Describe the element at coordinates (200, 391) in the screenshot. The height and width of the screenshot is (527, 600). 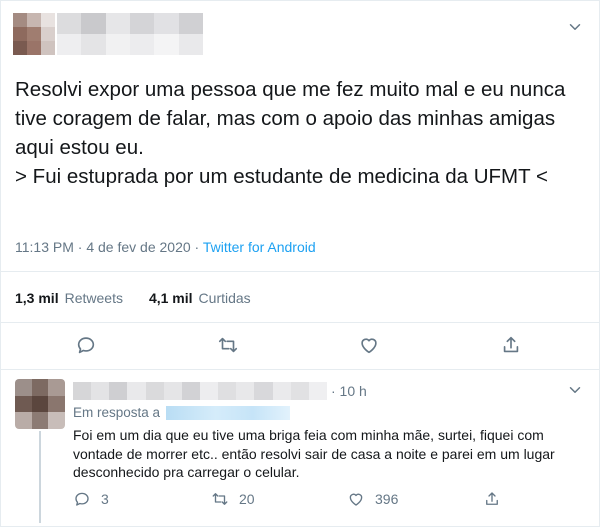
I see `reply-author-name-blurred` at that location.